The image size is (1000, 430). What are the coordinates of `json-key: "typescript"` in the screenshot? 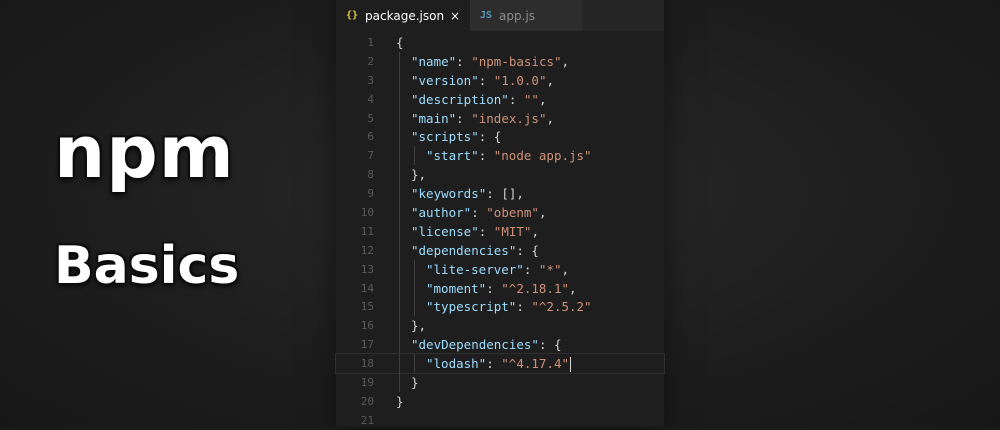 It's located at (471, 307).